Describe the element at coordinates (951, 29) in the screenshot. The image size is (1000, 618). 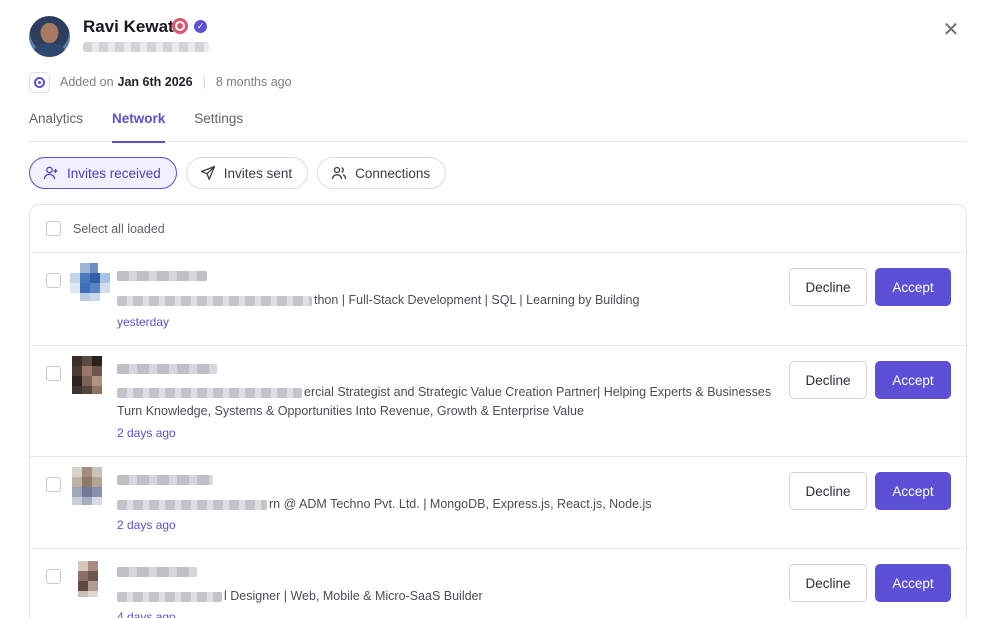
I see `close-icon: ✕` at that location.